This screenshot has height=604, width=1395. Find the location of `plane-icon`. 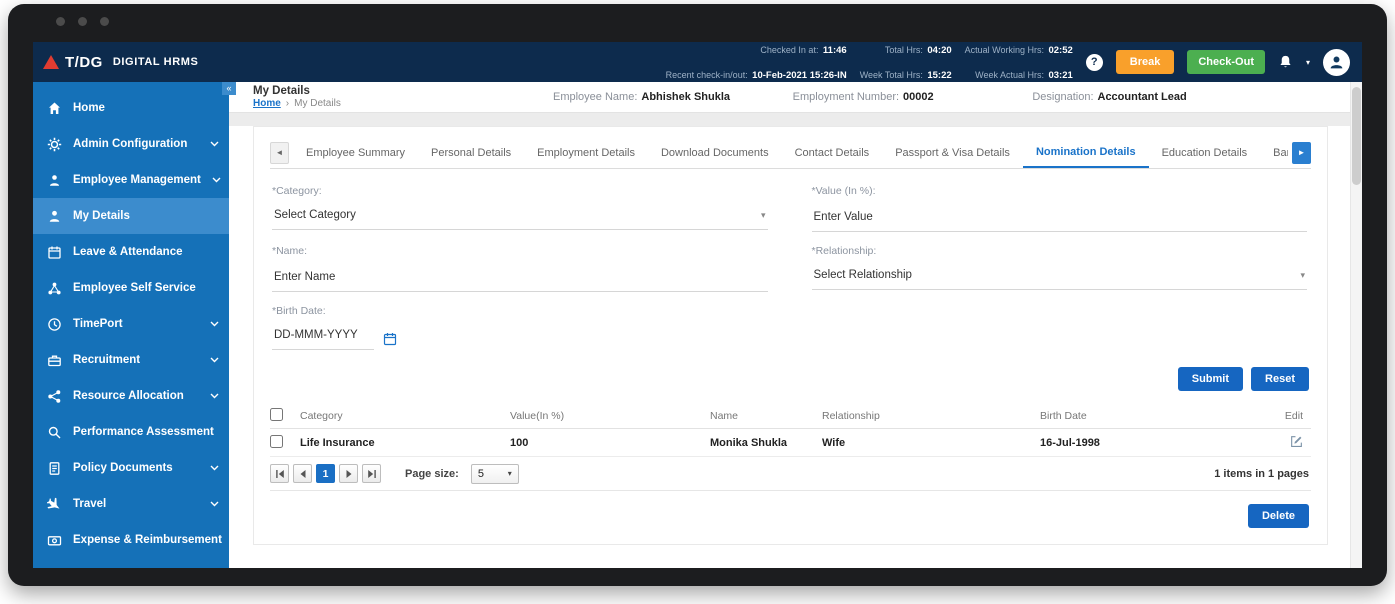

plane-icon is located at coordinates (54, 504).